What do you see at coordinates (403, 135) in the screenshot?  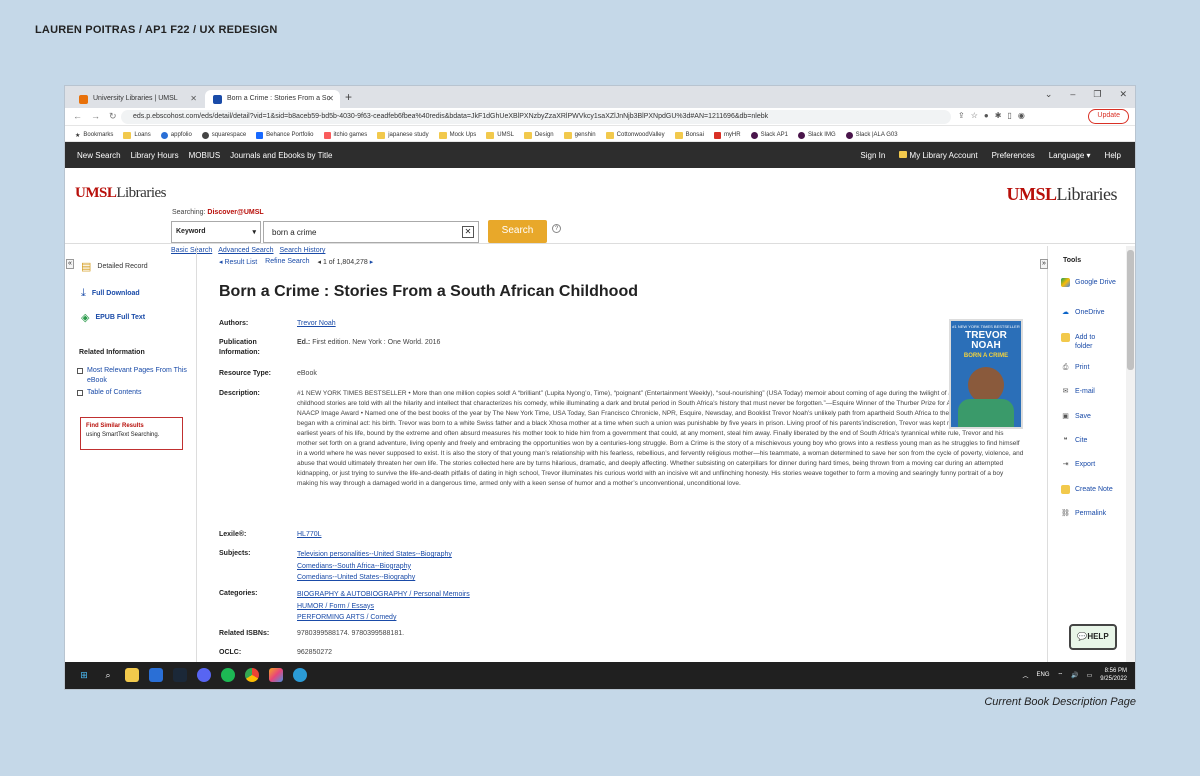 I see `bookmark-item: japanese study` at bounding box center [403, 135].